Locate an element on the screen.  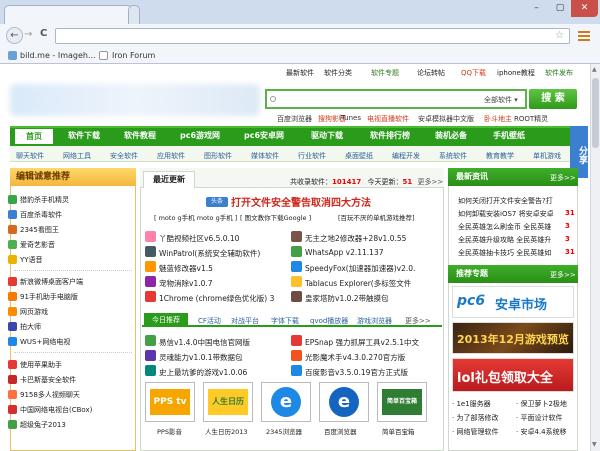
reload-icon: C is located at coordinates (46, 33).